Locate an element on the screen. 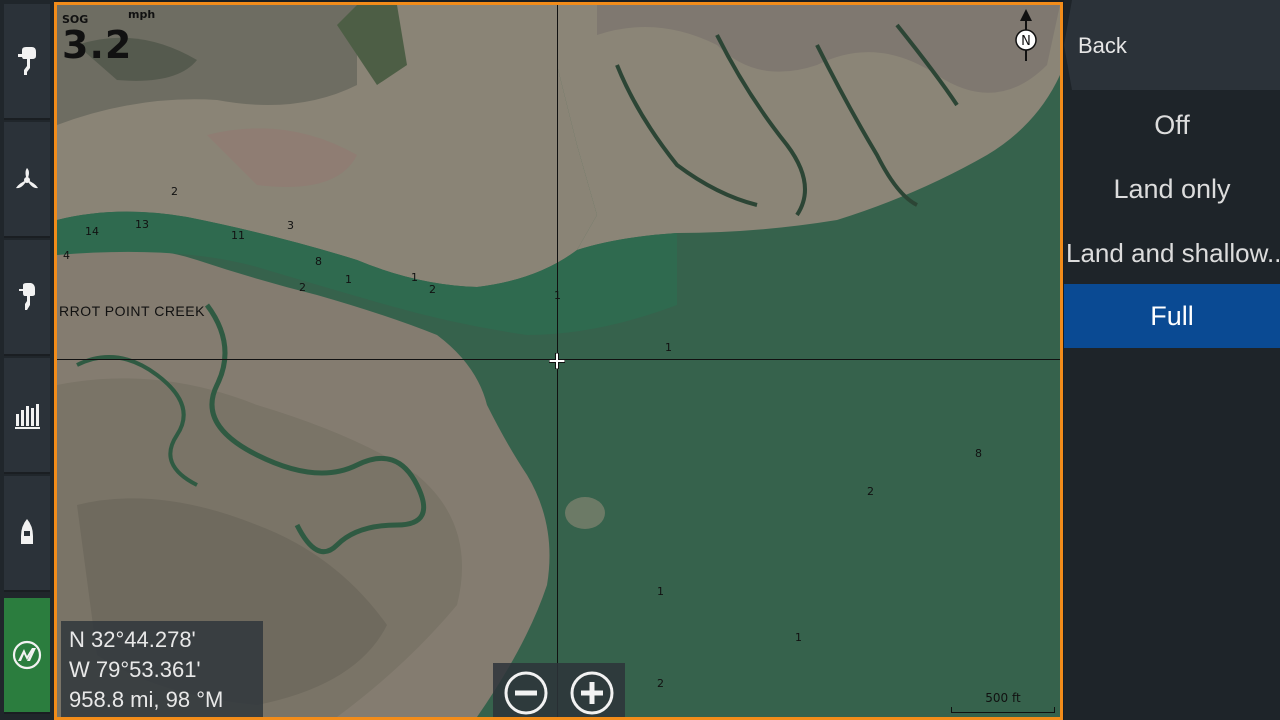  sidebar-item-propeller is located at coordinates (27, 180).